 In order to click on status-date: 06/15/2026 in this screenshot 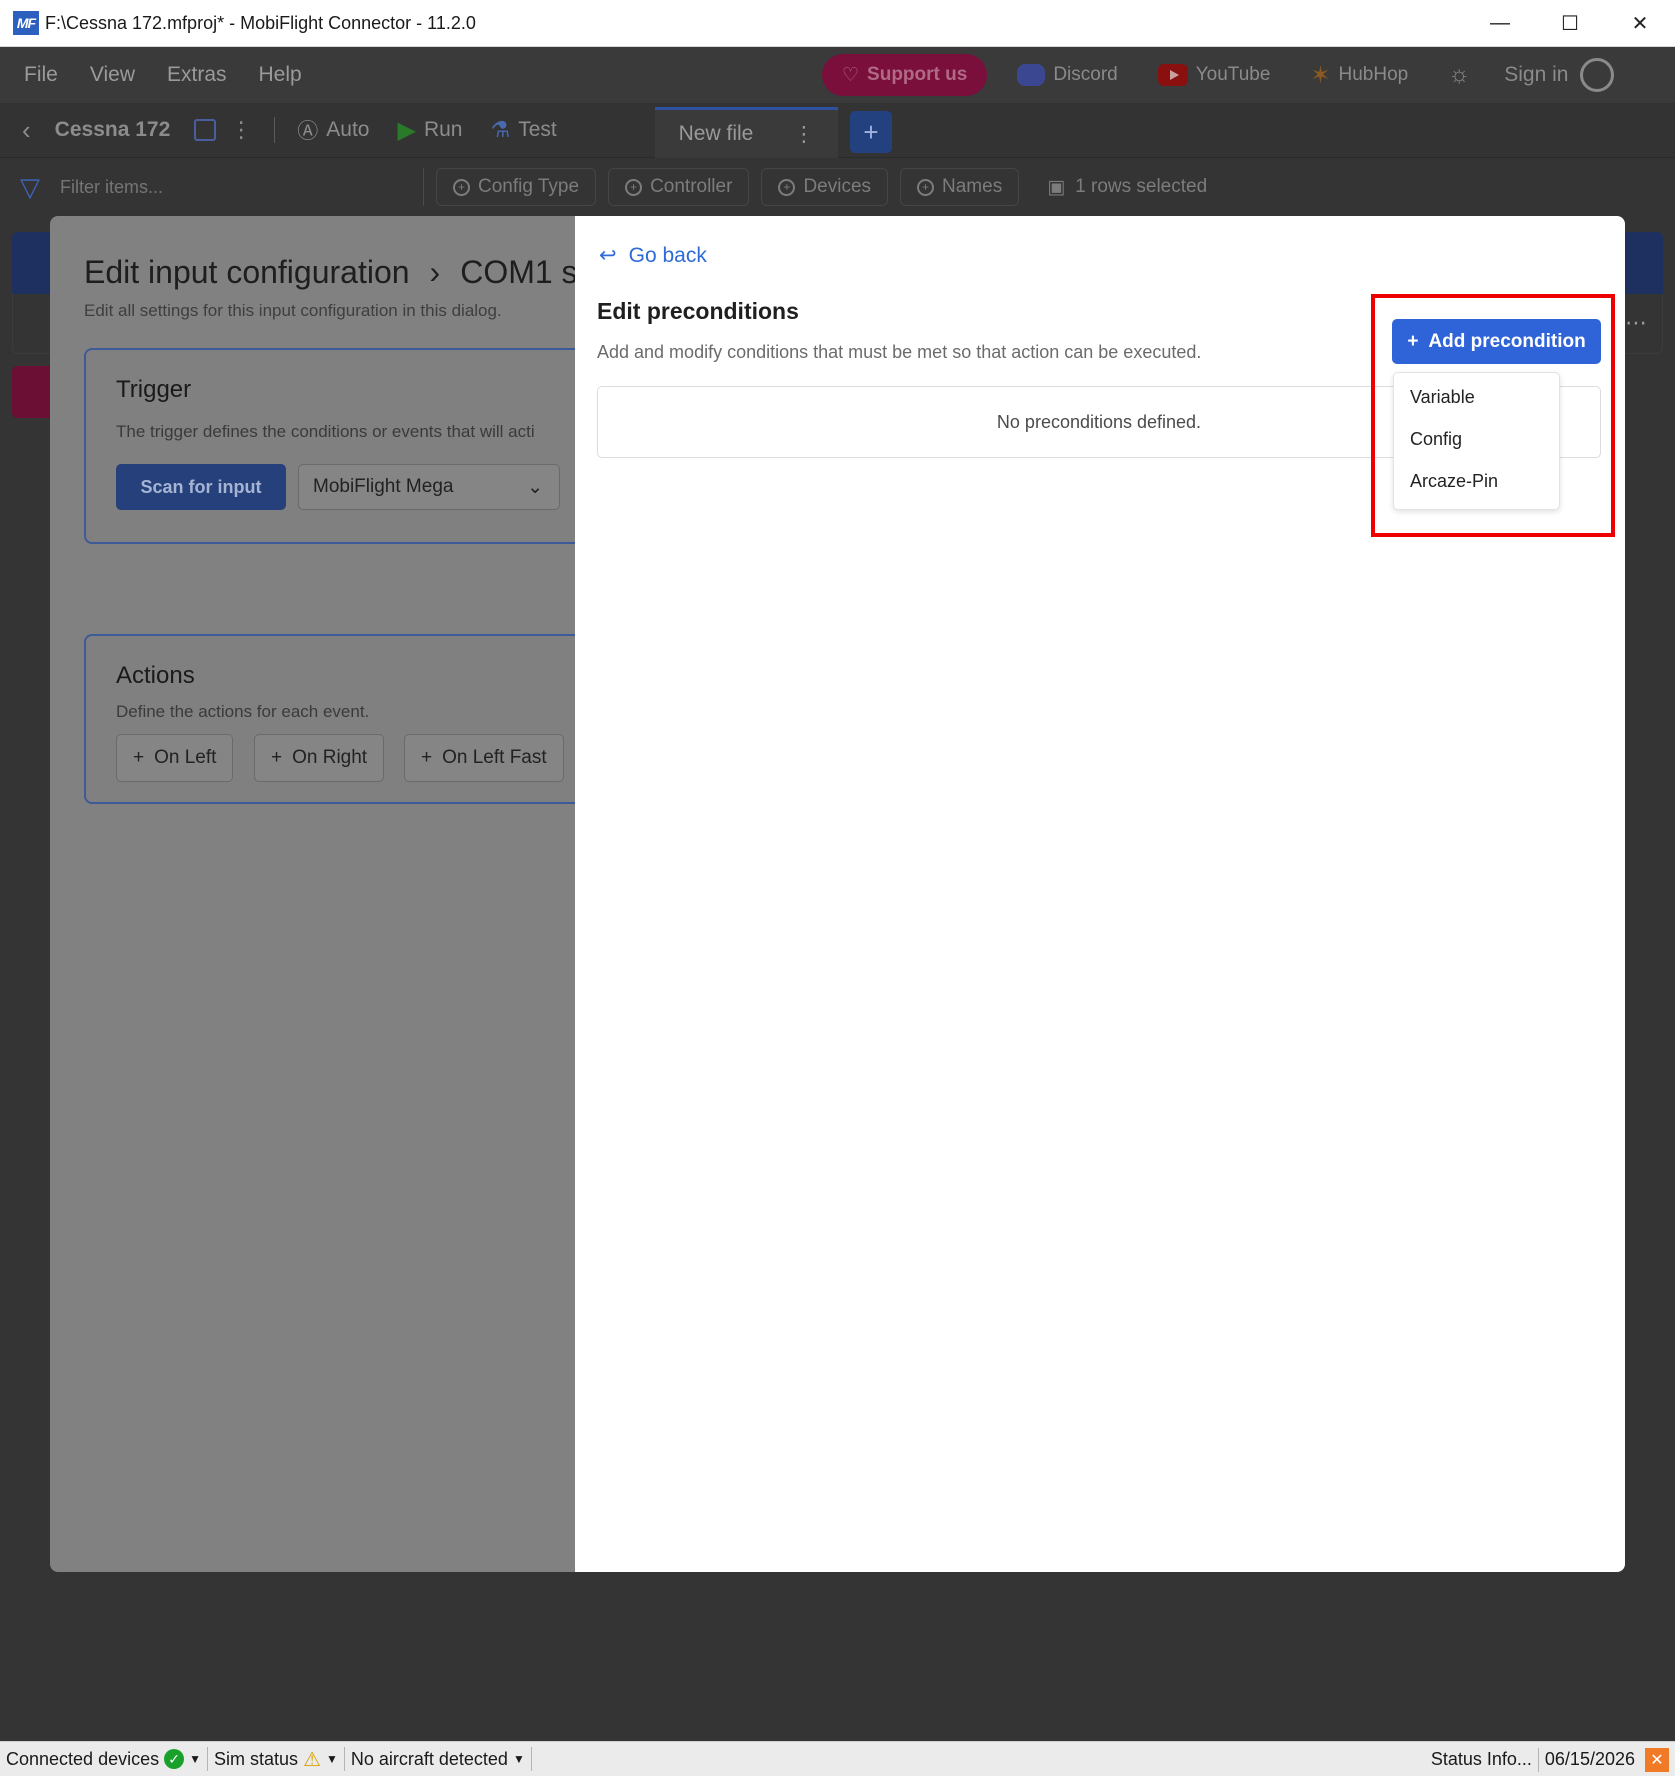, I will do `click(1590, 1760)`.